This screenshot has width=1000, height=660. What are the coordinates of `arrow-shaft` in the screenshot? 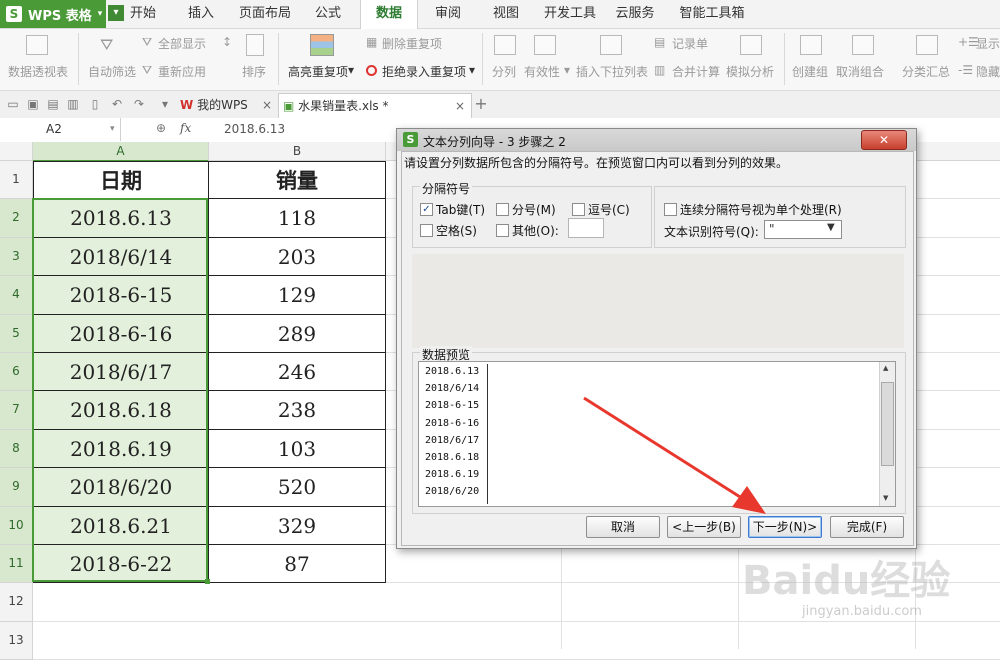 It's located at (666, 450).